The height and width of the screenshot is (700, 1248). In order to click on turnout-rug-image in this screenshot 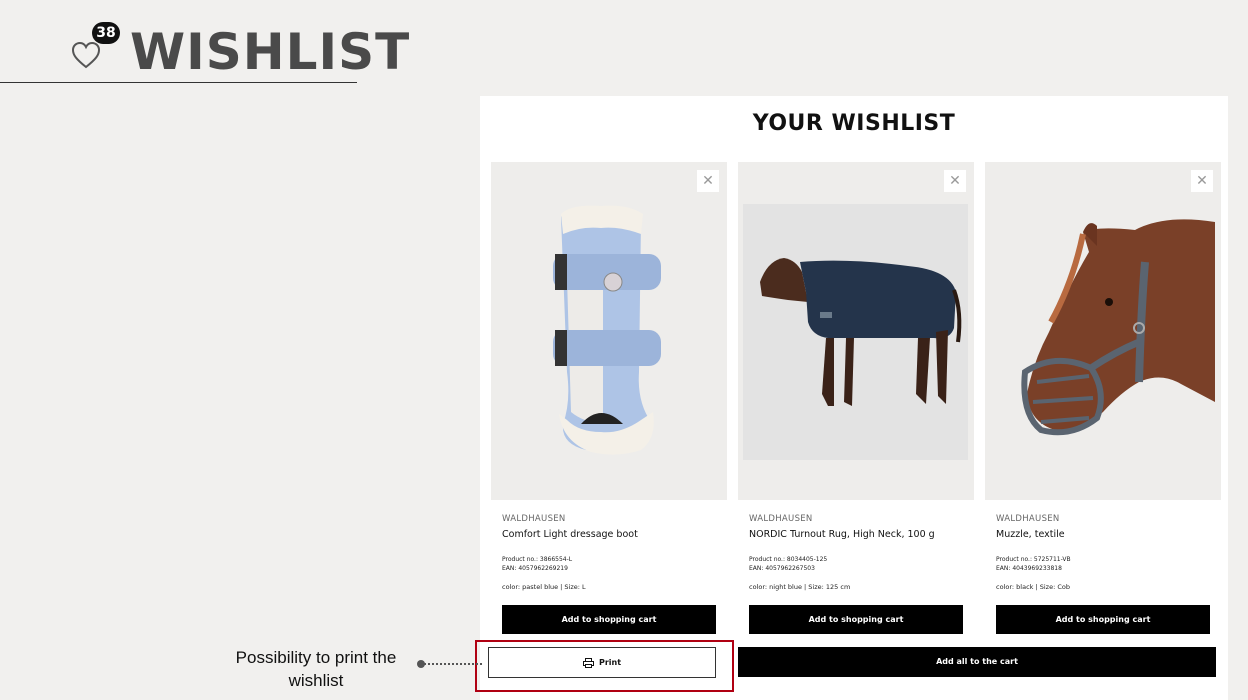, I will do `click(855, 332)`.